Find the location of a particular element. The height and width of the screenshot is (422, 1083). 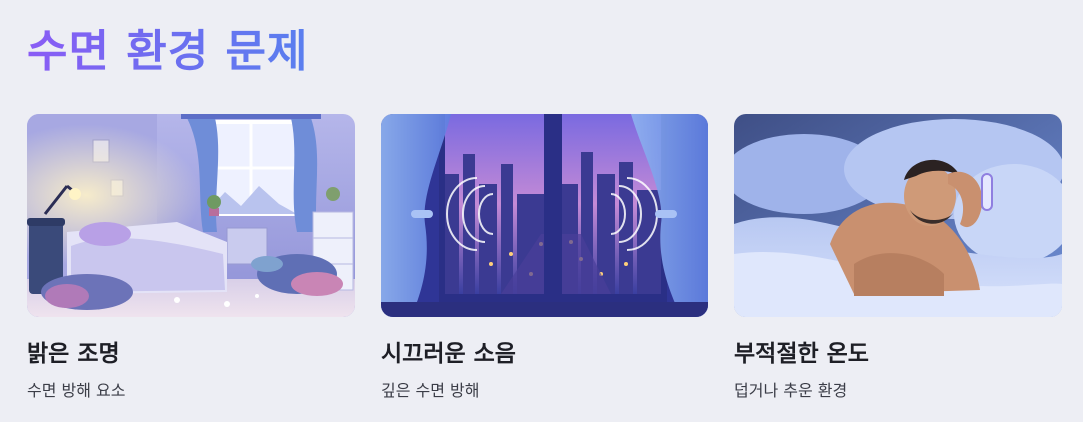

bright-bedroom-image is located at coordinates (191, 215).